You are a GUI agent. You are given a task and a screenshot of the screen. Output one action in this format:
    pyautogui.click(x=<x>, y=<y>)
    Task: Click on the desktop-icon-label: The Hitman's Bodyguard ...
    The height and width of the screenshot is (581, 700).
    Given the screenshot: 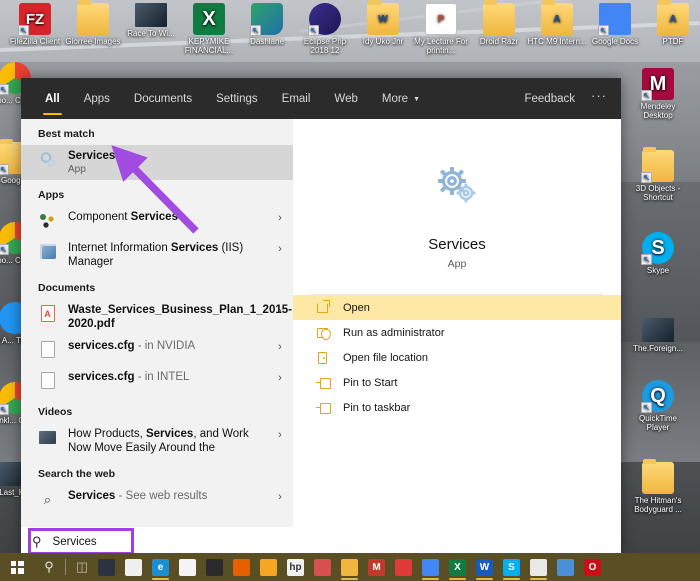 What is the action you would take?
    pyautogui.click(x=658, y=505)
    